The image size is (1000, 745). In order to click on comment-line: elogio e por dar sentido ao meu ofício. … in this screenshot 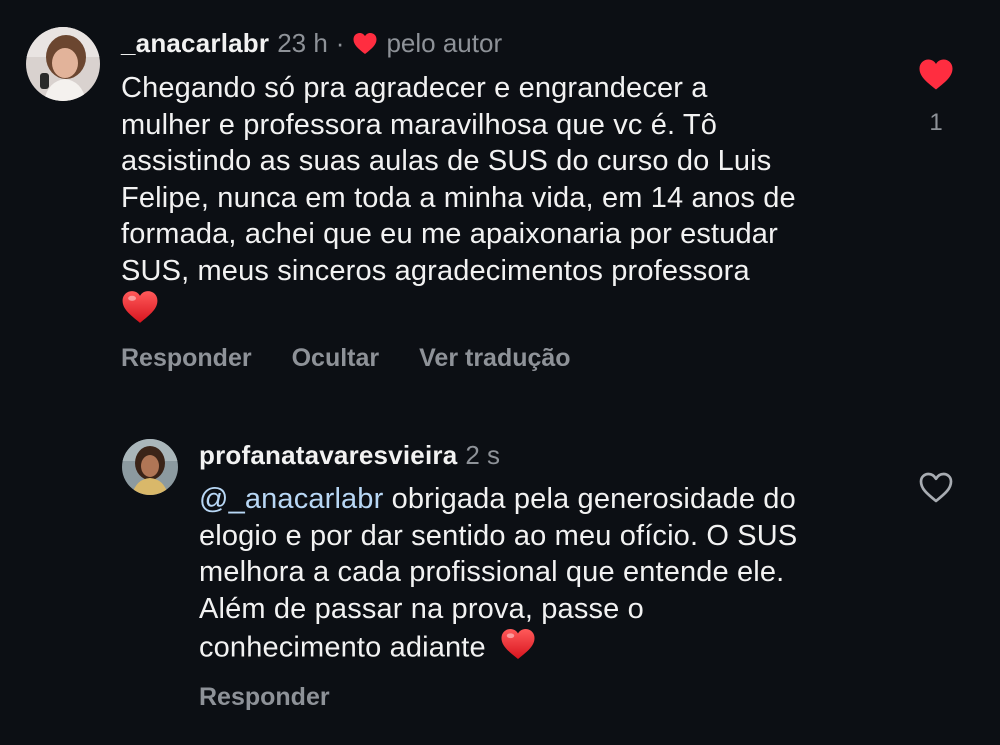, I will do `click(498, 535)`.